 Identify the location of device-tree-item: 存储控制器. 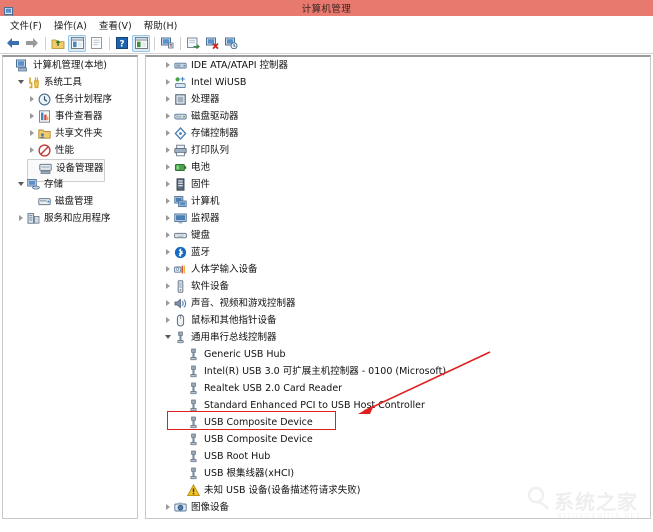
(398, 133).